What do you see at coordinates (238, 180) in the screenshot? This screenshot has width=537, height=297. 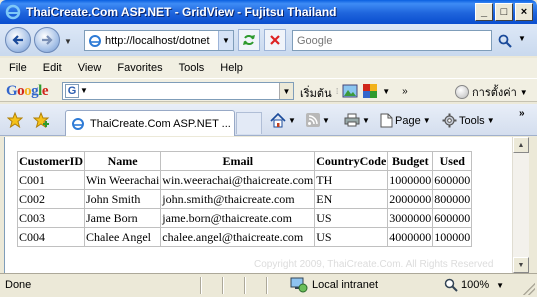 I see `cell-email: win.weerachai@thaicreate.com` at bounding box center [238, 180].